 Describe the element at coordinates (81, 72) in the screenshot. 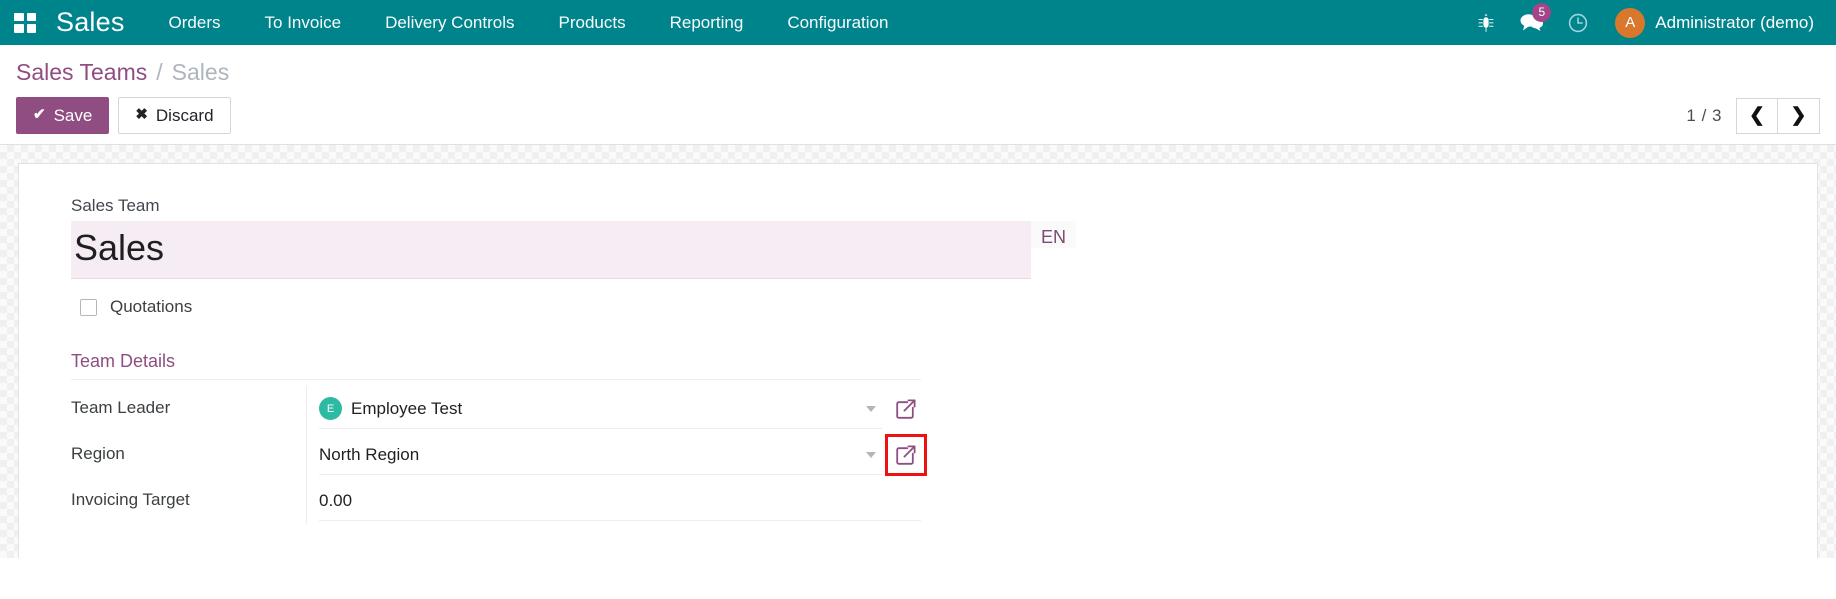

I see `breadcrumb-item-sales-teams: Sales Teams` at that location.